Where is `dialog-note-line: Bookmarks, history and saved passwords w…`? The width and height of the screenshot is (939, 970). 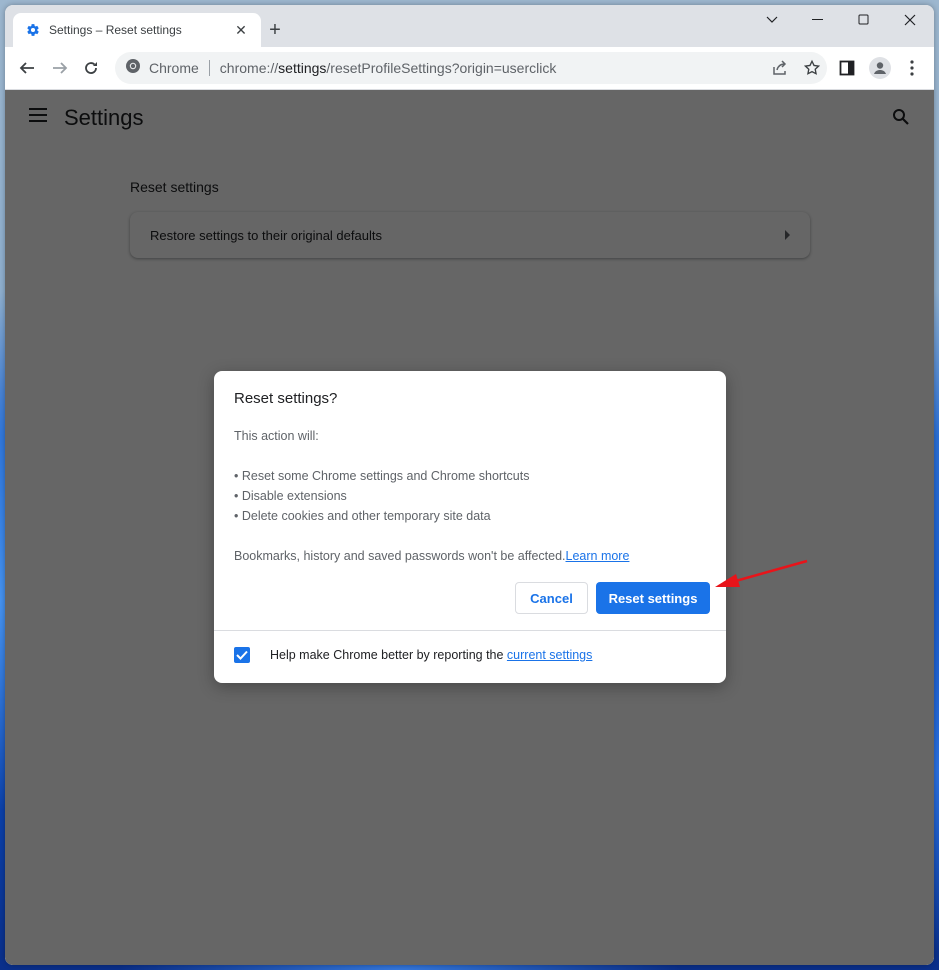 dialog-note-line: Bookmarks, history and saved passwords w… is located at coordinates (470, 556).